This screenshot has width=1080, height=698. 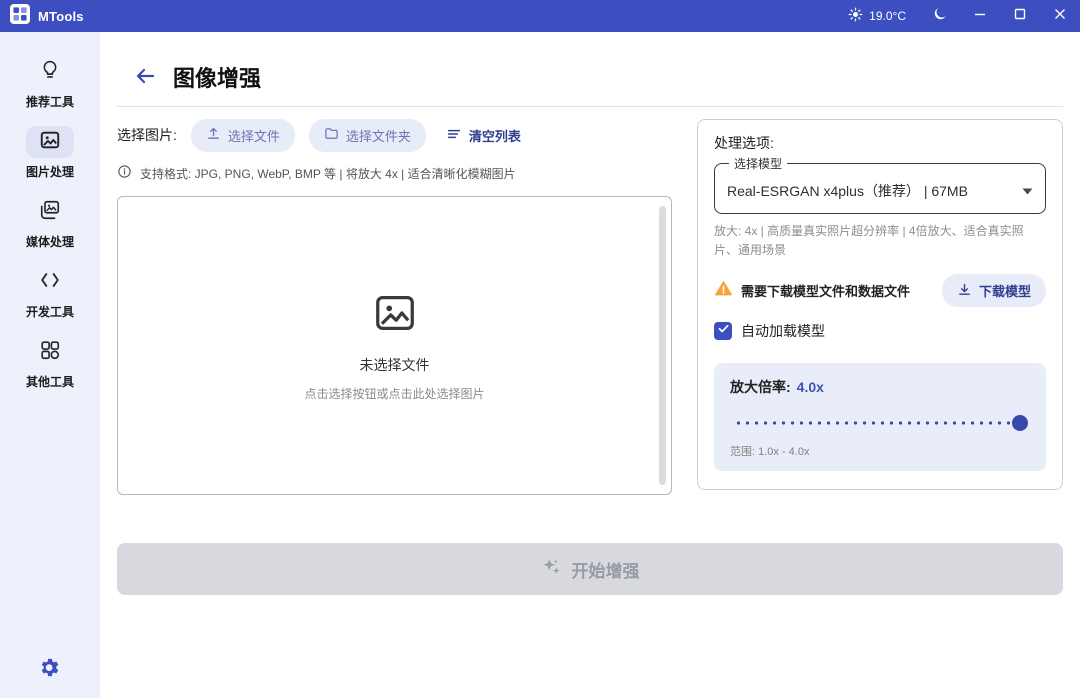 I want to click on file-toolbar: 选择图片: 选择文件 选择文件夹 清空列表, so click(x=394, y=135).